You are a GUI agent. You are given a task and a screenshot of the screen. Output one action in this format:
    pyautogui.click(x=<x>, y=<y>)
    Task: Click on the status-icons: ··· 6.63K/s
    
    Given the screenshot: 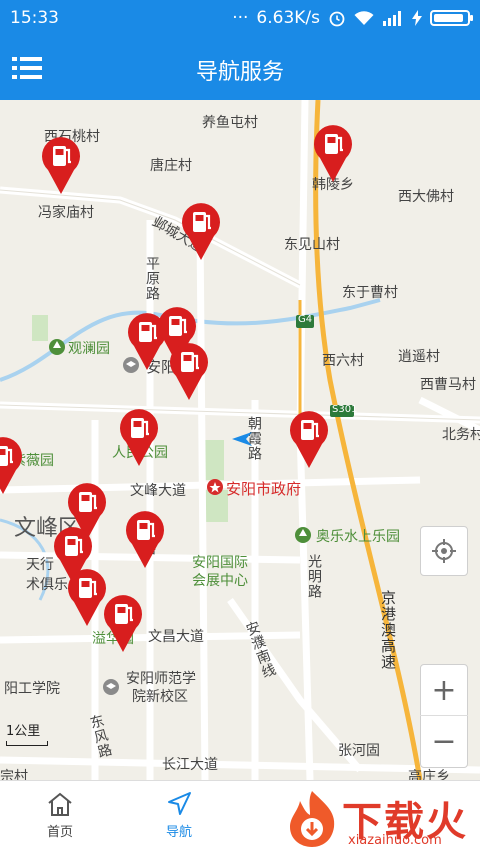 What is the action you would take?
    pyautogui.click(x=352, y=18)
    